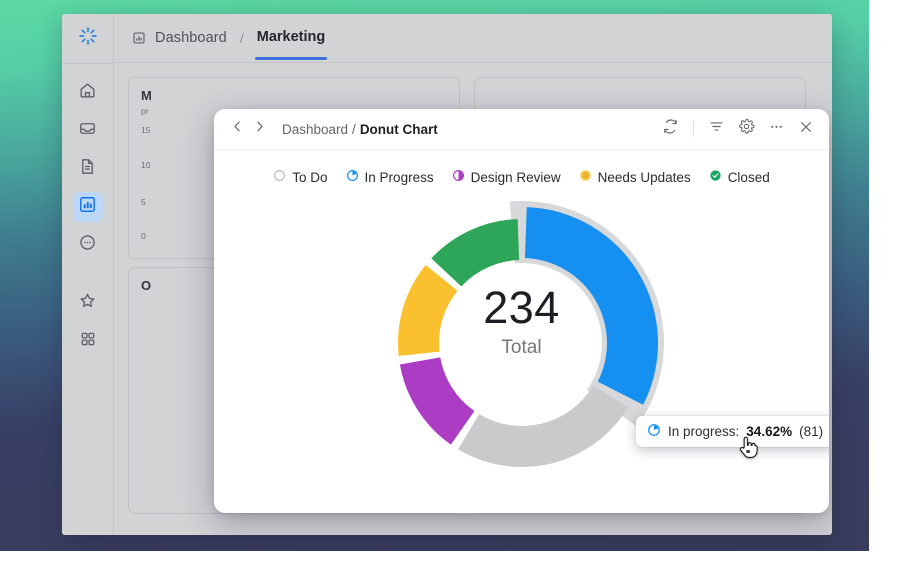  What do you see at coordinates (515, 177) in the screenshot?
I see `legend-label: Design Review` at bounding box center [515, 177].